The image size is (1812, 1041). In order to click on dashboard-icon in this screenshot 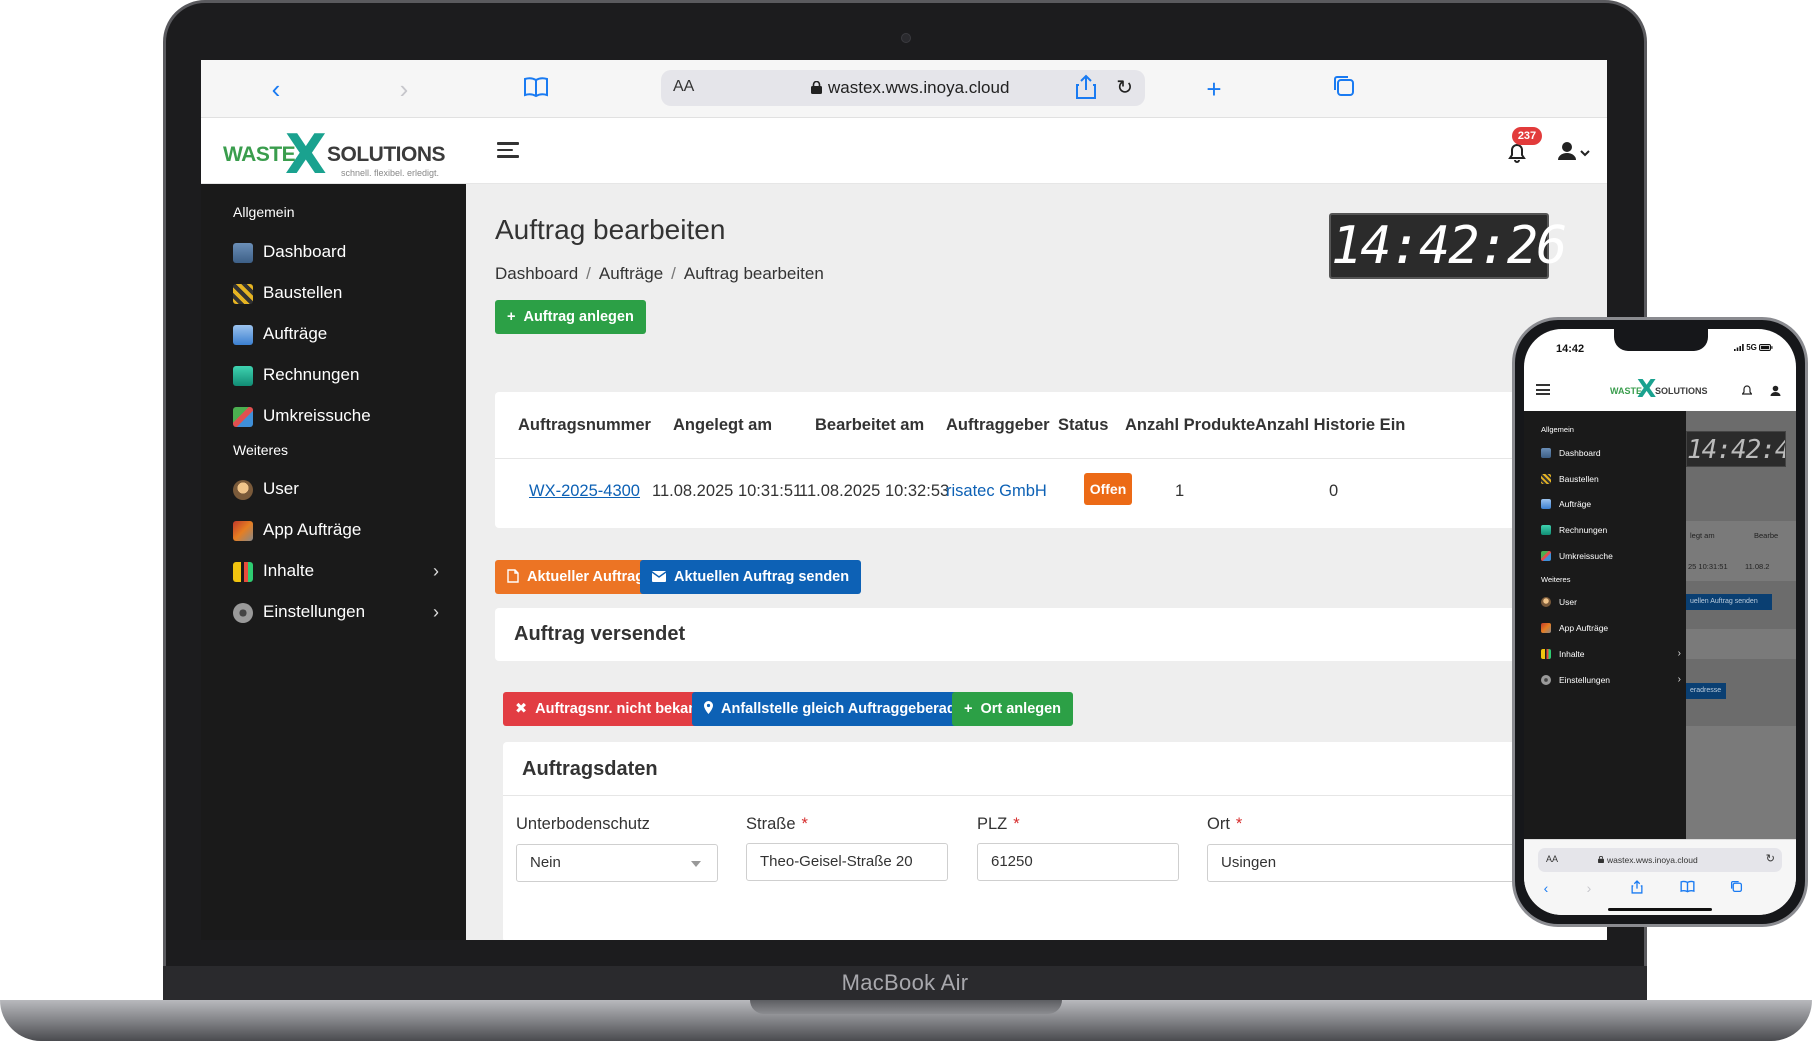, I will do `click(1546, 453)`.